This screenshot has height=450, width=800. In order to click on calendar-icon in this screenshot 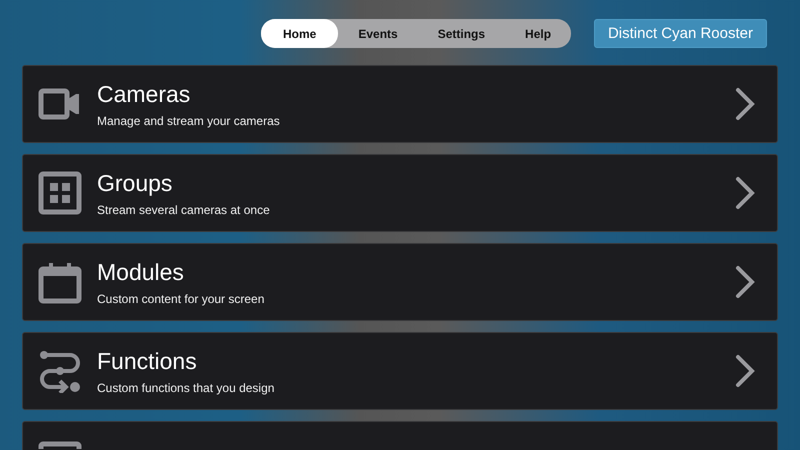, I will do `click(60, 282)`.